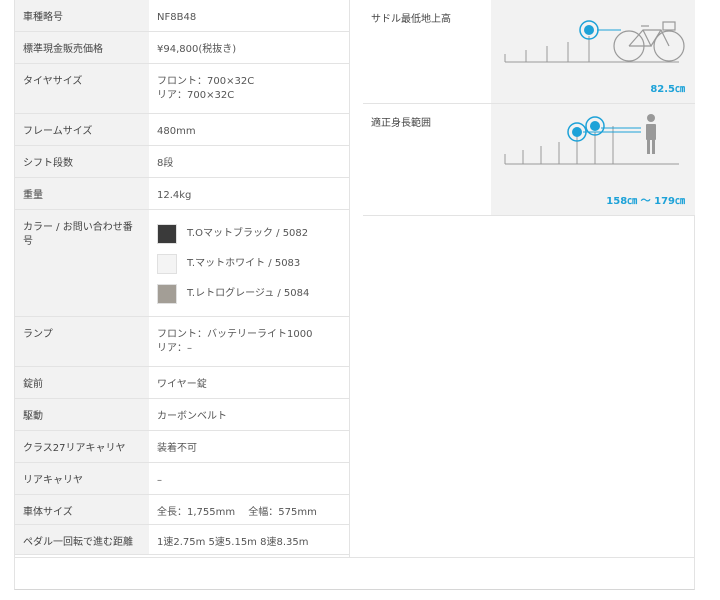  What do you see at coordinates (197, 49) in the screenshot?
I see `spec-value: ¥94,800(税抜き)` at bounding box center [197, 49].